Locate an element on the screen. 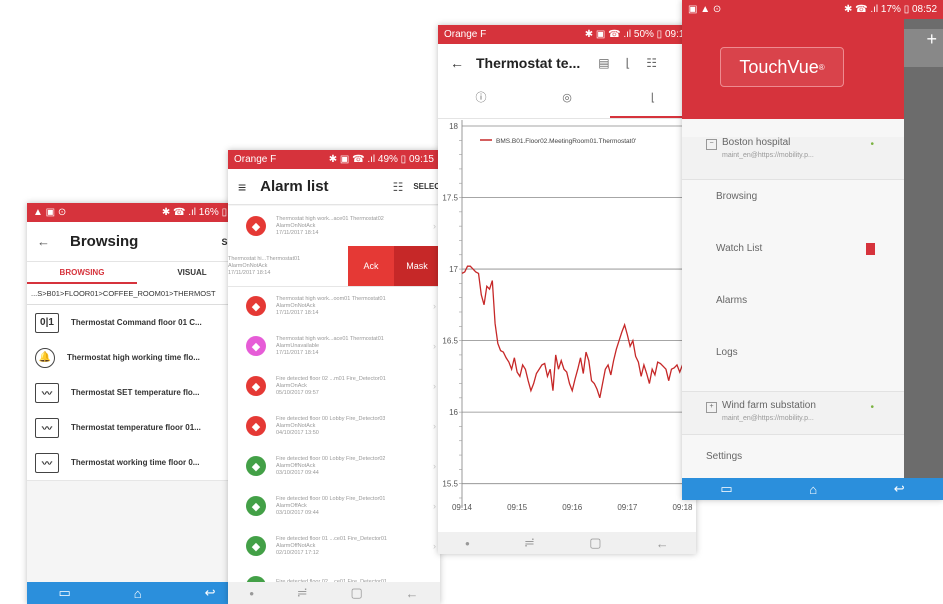  bell-icon: 🔔 is located at coordinates (45, 357).